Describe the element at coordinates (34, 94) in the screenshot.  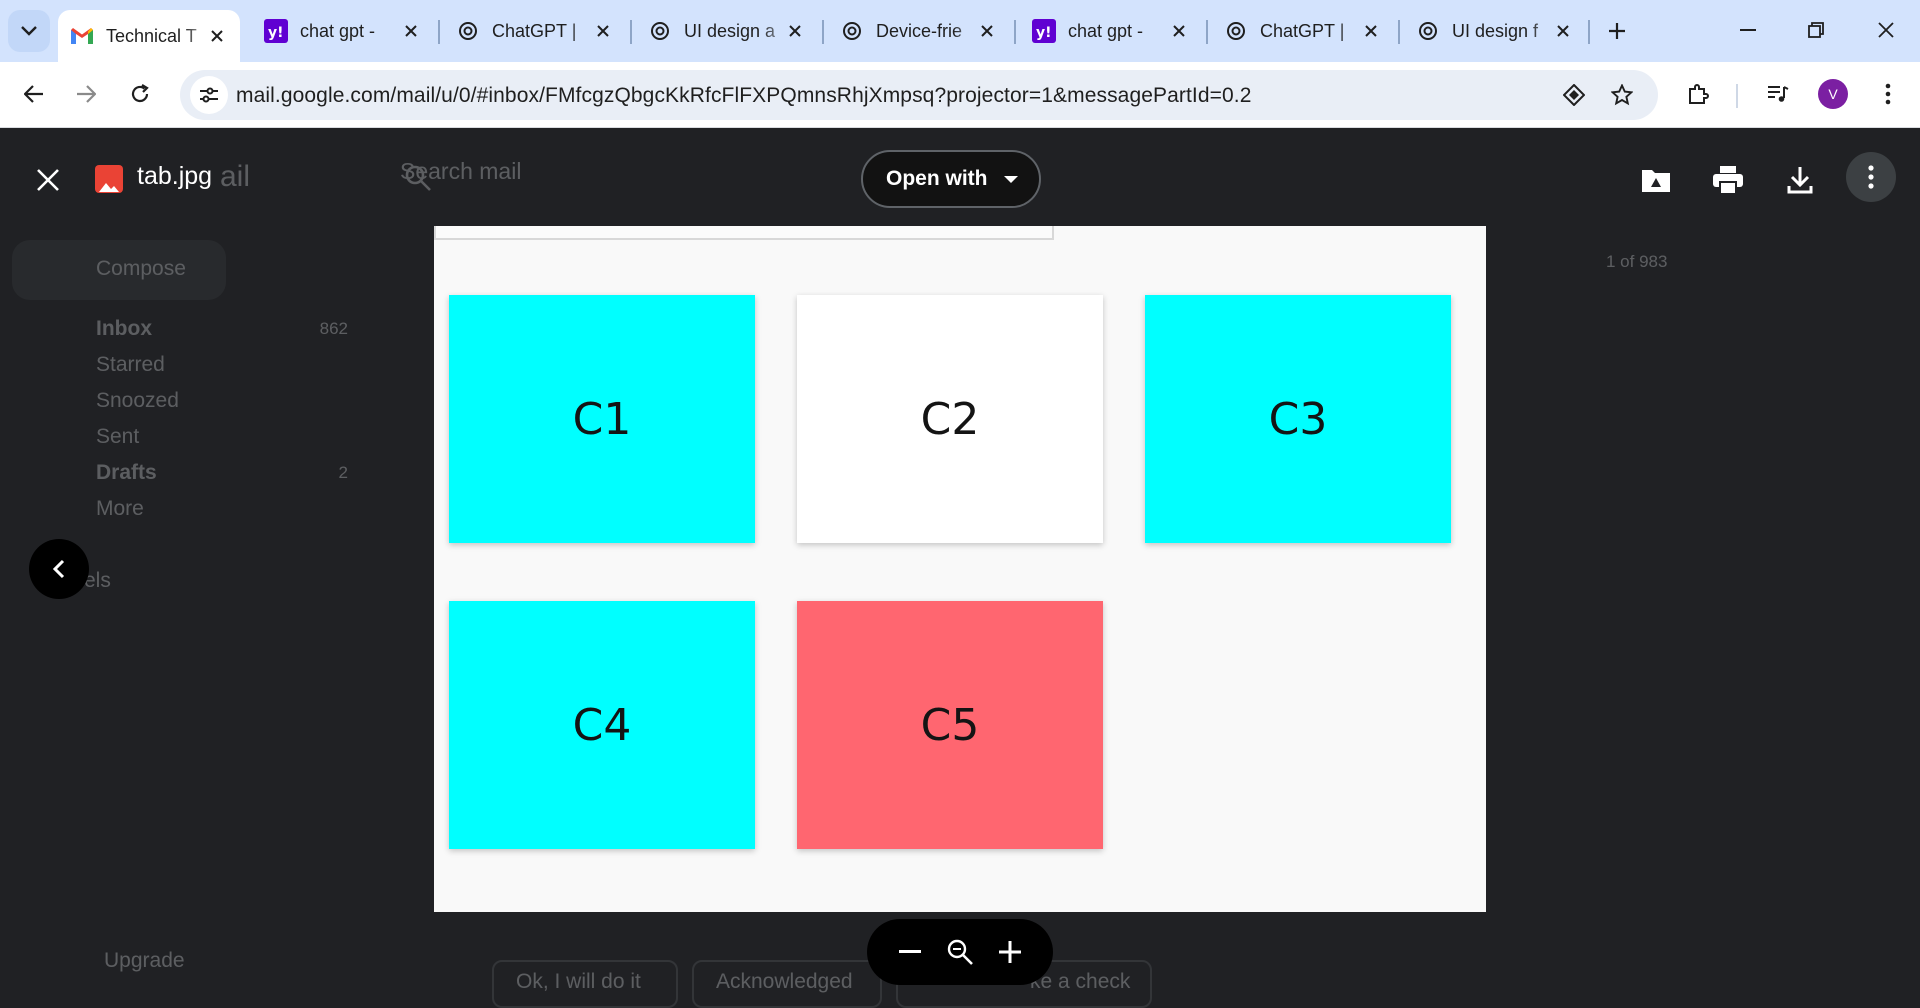
I see `back-button` at that location.